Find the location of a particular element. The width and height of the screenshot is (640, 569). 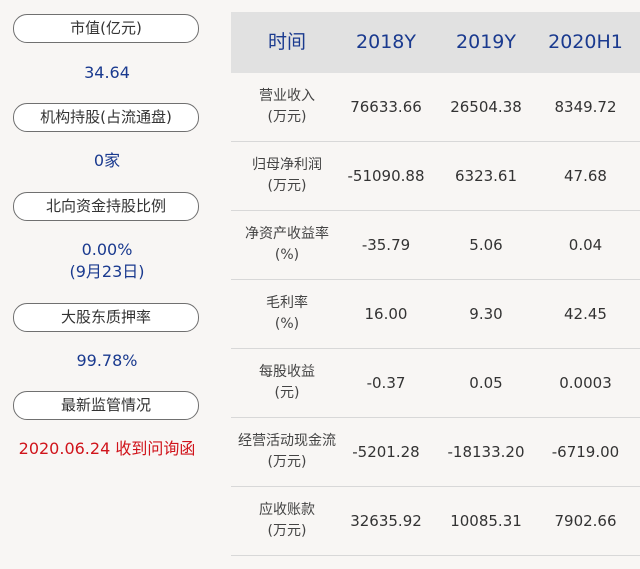

cell-2019y: 5.06 is located at coordinates (486, 245).